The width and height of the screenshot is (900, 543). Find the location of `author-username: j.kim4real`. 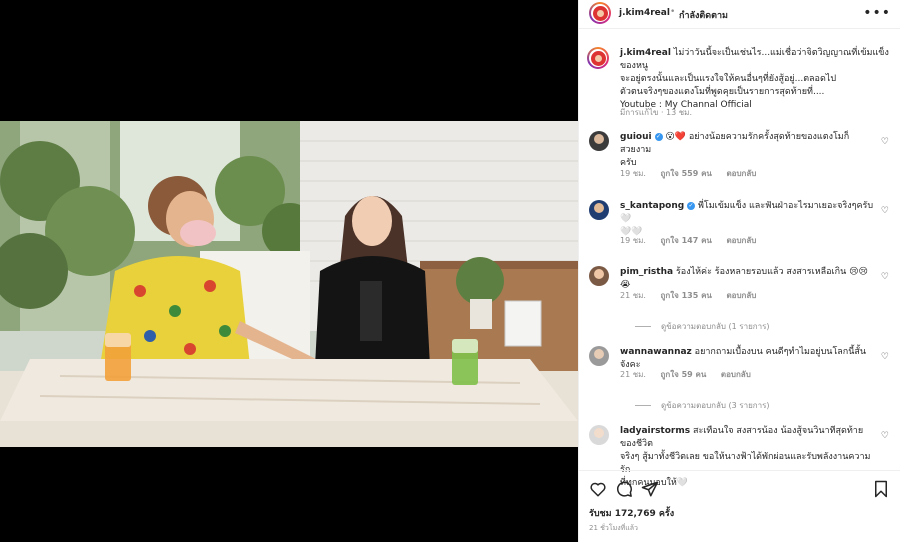

author-username: j.kim4real is located at coordinates (644, 13).